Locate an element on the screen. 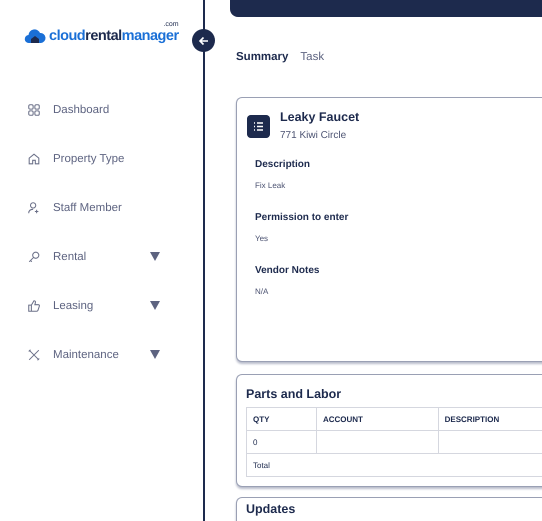  sidebar-item: Maintenance is located at coordinates (101, 354).